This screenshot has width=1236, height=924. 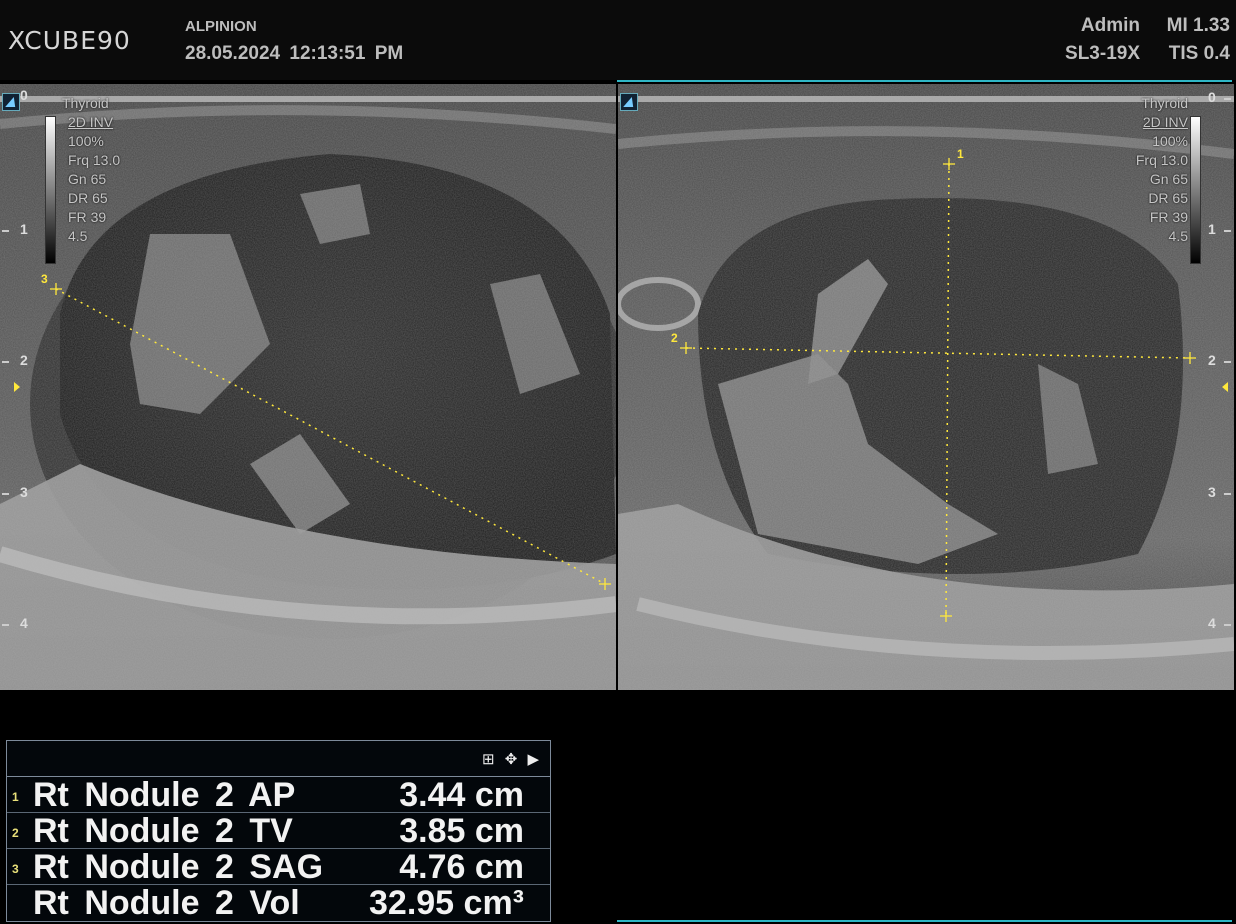 I want to click on measurement-row: 2 Rt Nodule 2 TV 3.85 cm, so click(x=278, y=831).